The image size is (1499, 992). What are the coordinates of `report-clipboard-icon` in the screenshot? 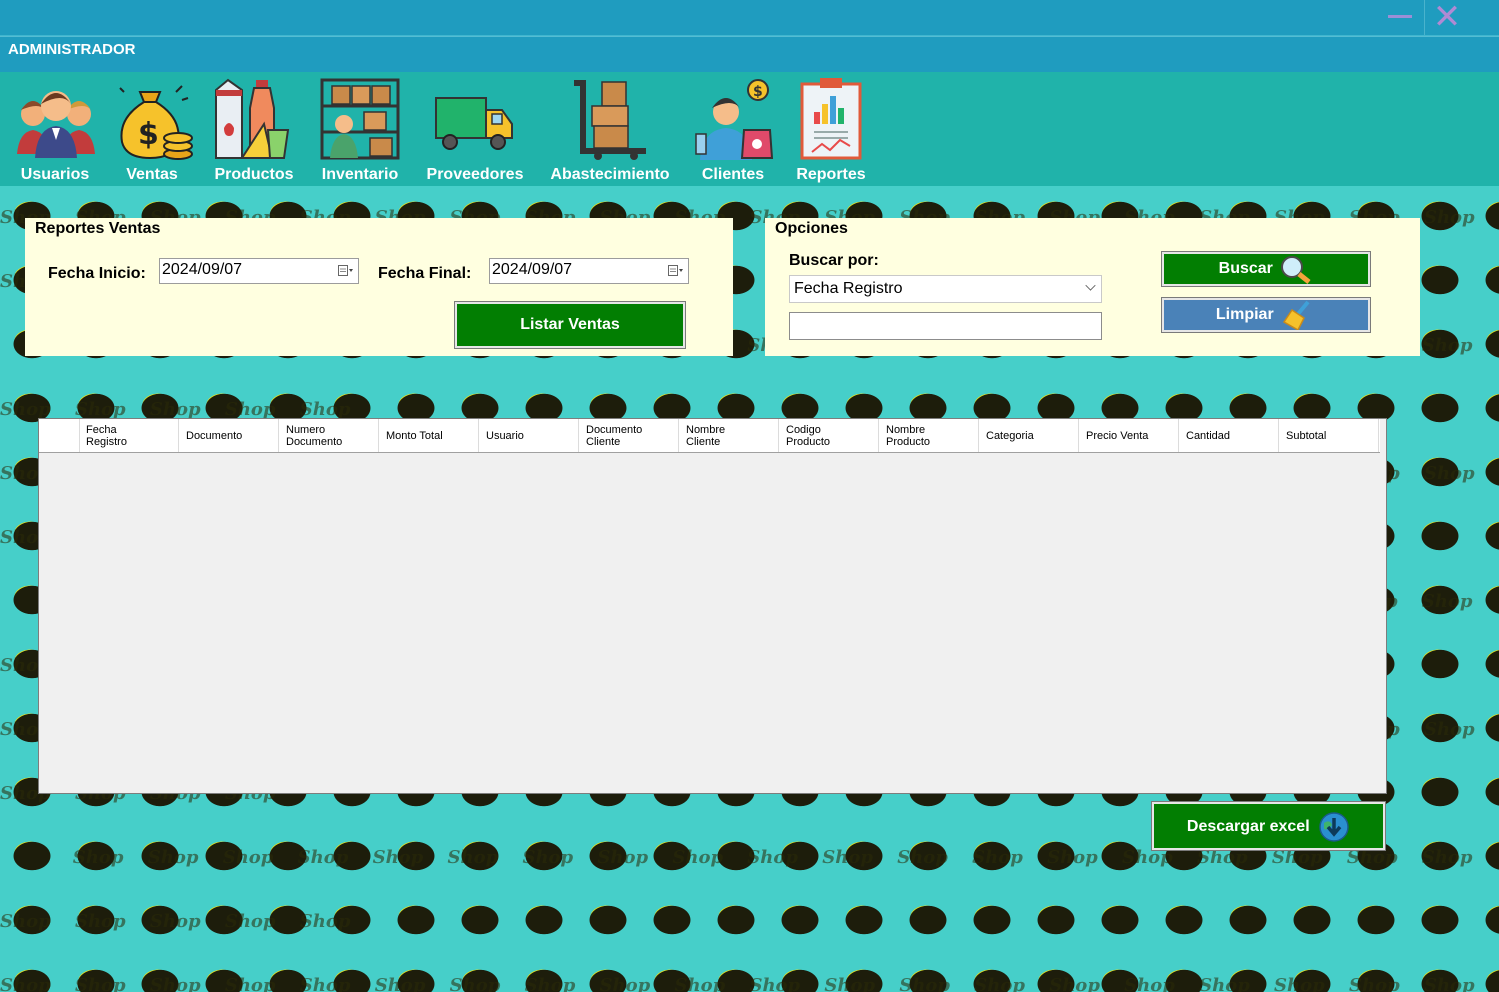 It's located at (831, 119).